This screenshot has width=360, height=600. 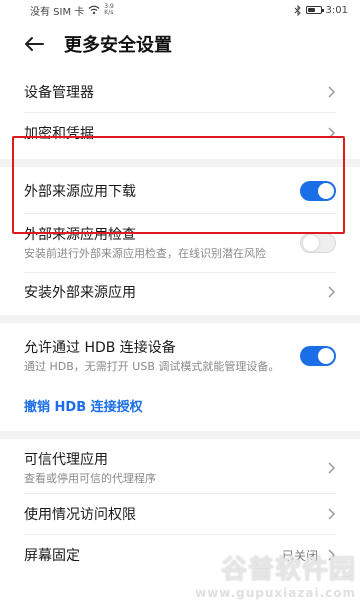 I want to click on external-check-label: 外部来源应用检查, so click(x=80, y=235).